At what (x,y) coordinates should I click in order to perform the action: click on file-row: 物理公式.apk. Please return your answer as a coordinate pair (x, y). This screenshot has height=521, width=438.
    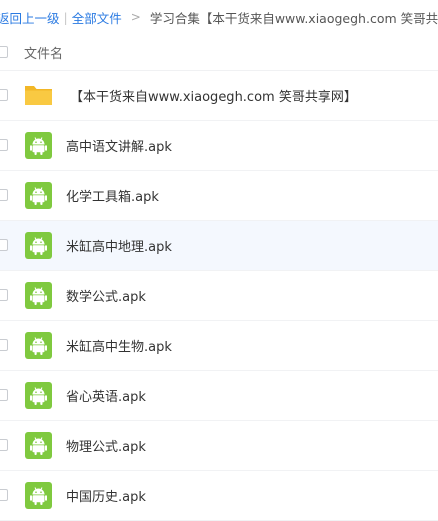
    Looking at the image, I should click on (219, 446).